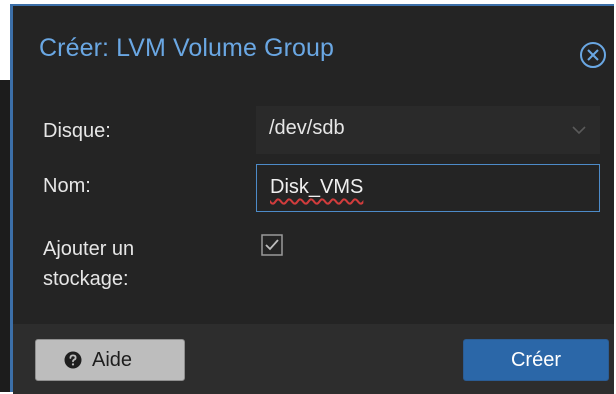 Image resolution: width=616 pixels, height=394 pixels. What do you see at coordinates (88, 264) in the screenshot?
I see `add-storage-label: Ajouter un stockage:` at bounding box center [88, 264].